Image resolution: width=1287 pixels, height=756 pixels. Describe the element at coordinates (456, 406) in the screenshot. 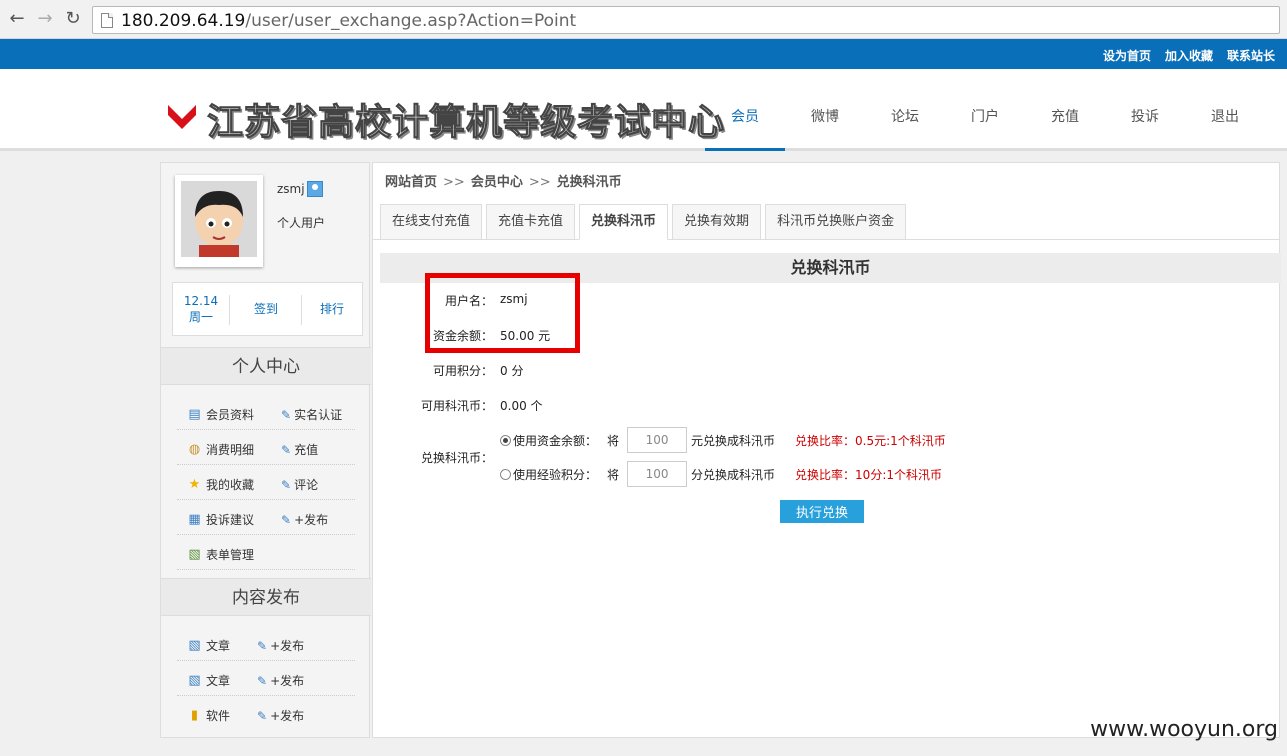

I see `coins-label: 可用科汛币：` at that location.